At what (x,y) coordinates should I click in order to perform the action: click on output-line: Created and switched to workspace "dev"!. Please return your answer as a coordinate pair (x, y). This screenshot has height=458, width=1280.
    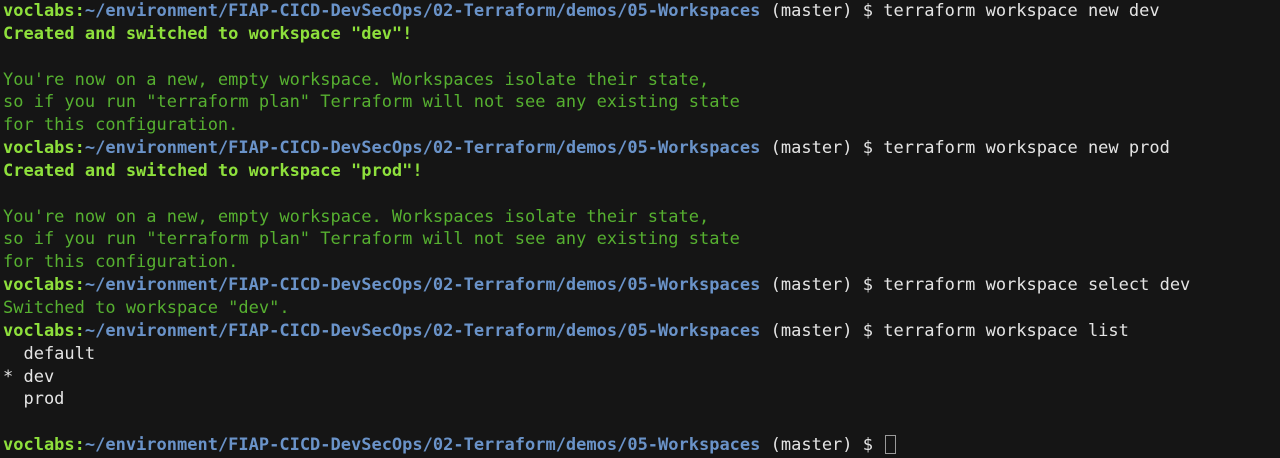
    Looking at the image, I should click on (641, 34).